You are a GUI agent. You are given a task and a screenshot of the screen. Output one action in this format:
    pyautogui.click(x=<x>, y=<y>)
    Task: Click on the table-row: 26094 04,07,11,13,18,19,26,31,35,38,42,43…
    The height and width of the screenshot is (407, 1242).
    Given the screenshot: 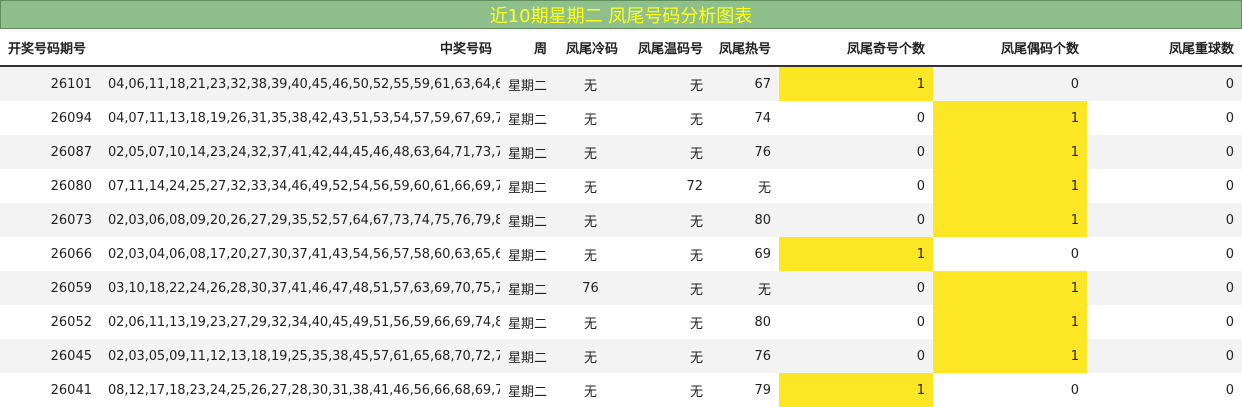 What is the action you would take?
    pyautogui.click(x=621, y=118)
    